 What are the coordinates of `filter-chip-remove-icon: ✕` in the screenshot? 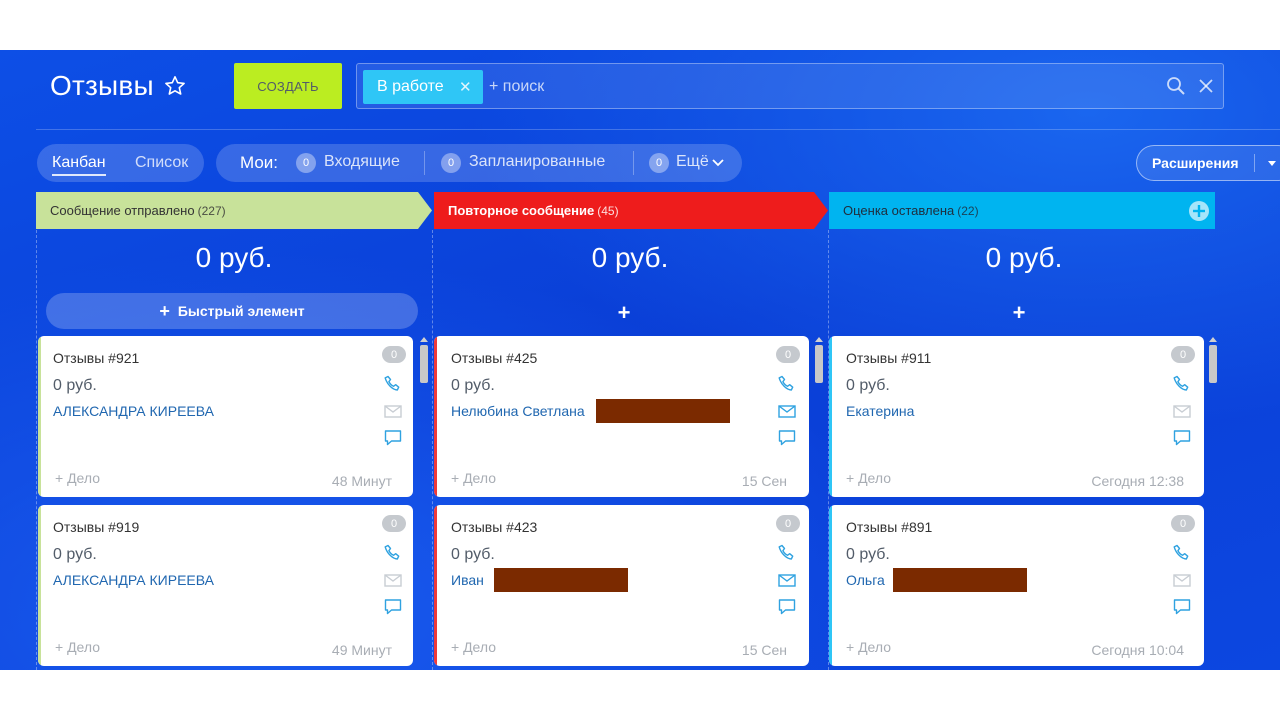 It's located at (465, 87).